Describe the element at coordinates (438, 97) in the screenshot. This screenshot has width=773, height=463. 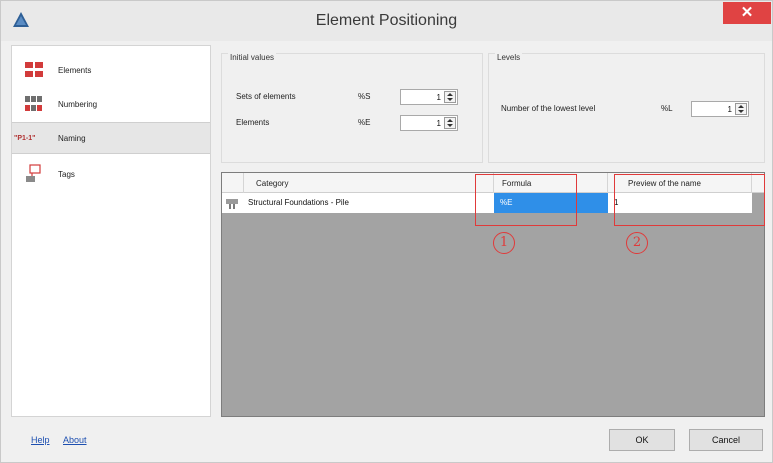
I see `sets-value: 1` at that location.